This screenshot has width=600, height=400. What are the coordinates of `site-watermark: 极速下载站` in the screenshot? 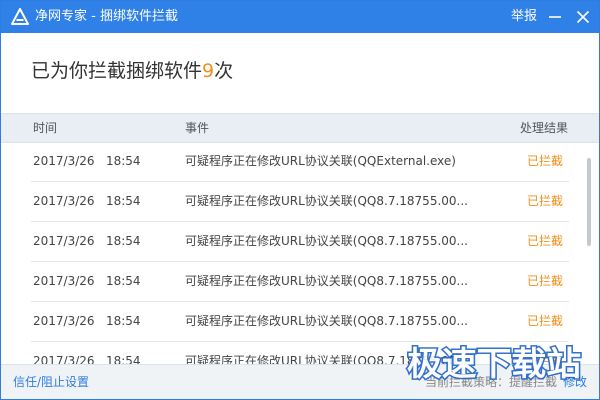 It's located at (494, 364).